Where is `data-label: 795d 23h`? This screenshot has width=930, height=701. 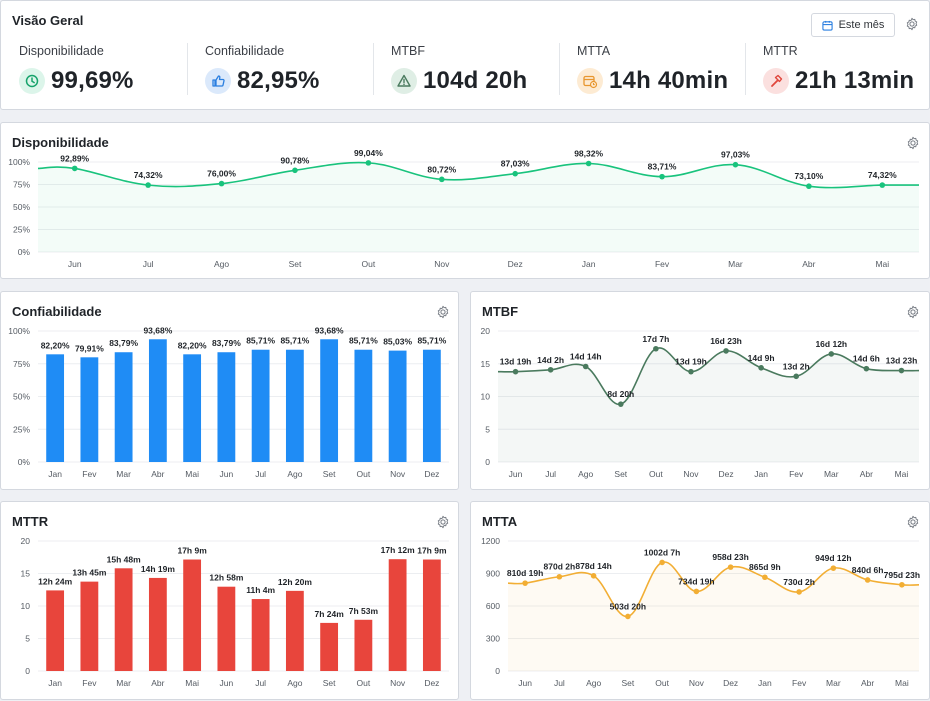 data-label: 795d 23h is located at coordinates (902, 575).